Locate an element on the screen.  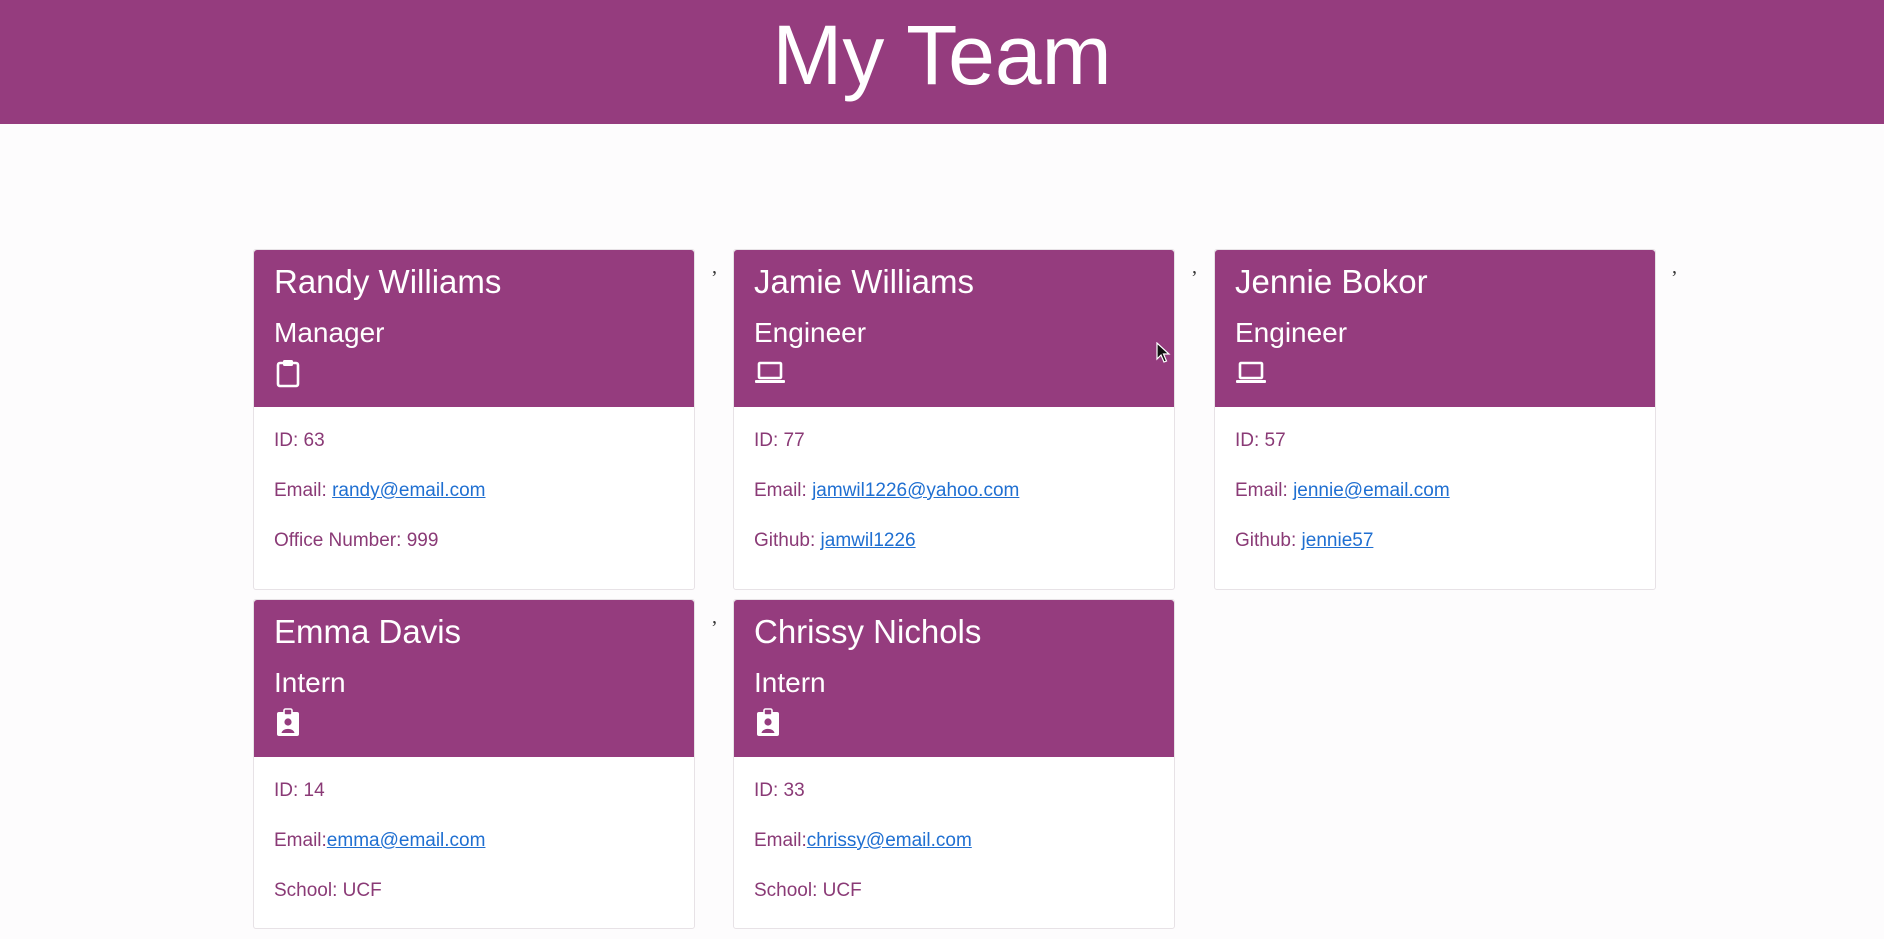
card-header: Randy Williams Manager is located at coordinates (474, 328).